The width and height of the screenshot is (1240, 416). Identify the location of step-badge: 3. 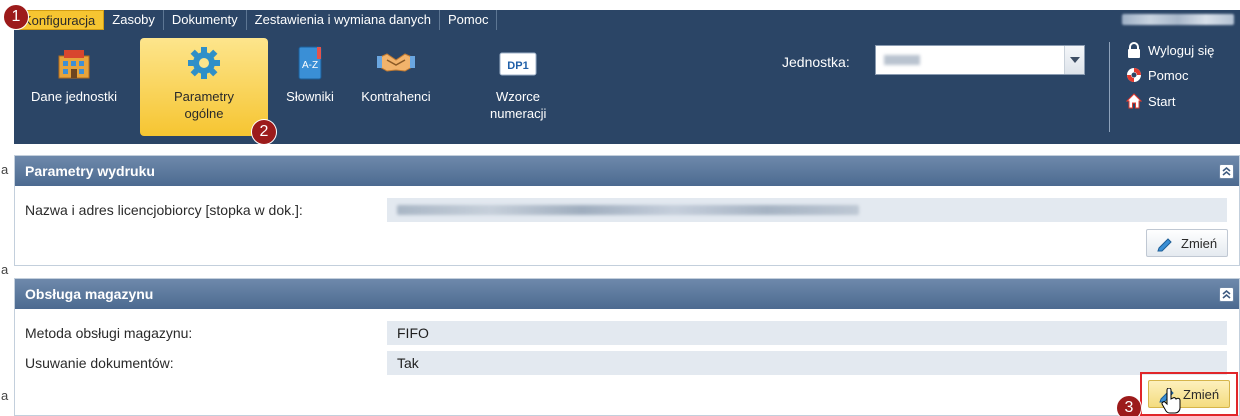
(1129, 405).